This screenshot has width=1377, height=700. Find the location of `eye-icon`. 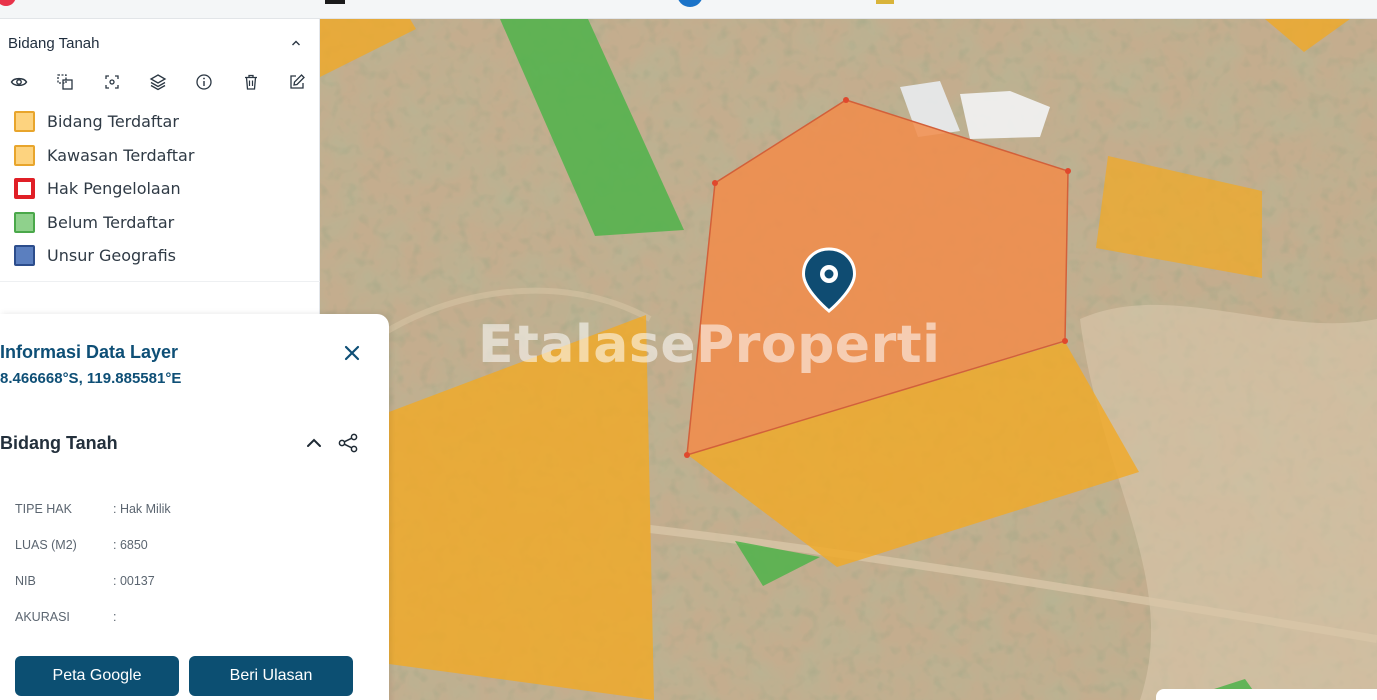

eye-icon is located at coordinates (19, 82).